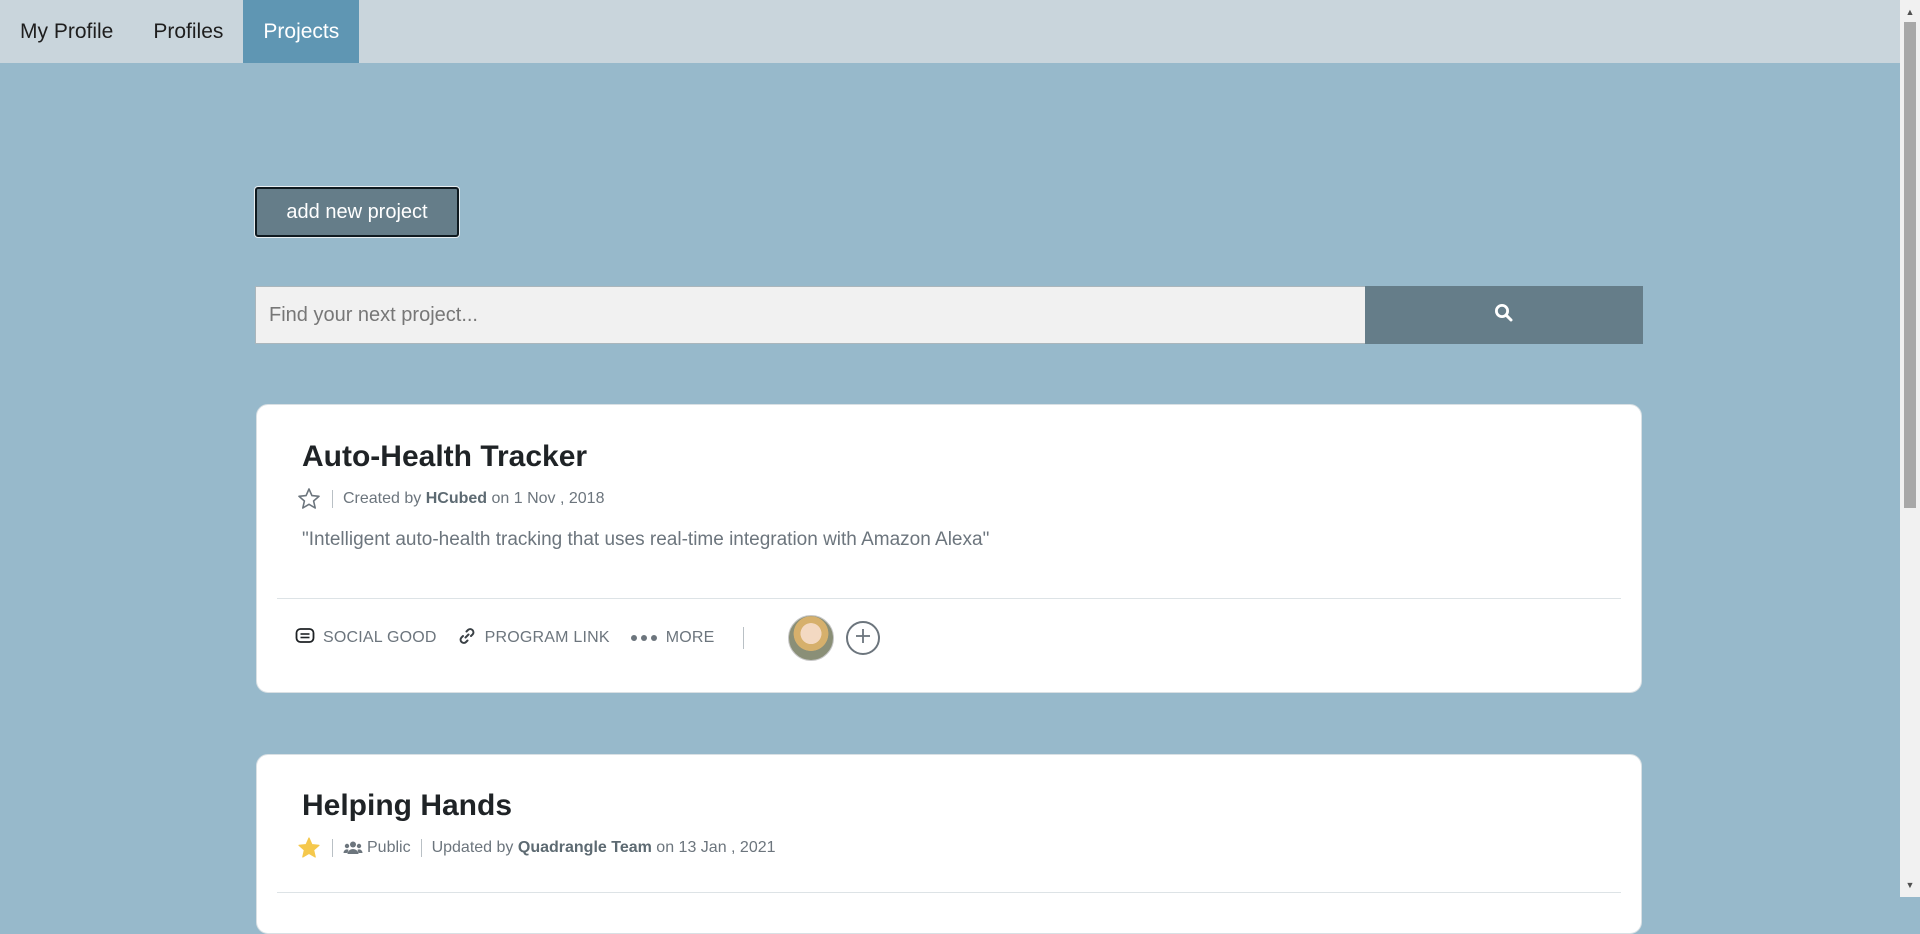 The image size is (1920, 934). Describe the element at coordinates (950, 31) in the screenshot. I see `top-nav: My Profile Profiles Projects` at that location.